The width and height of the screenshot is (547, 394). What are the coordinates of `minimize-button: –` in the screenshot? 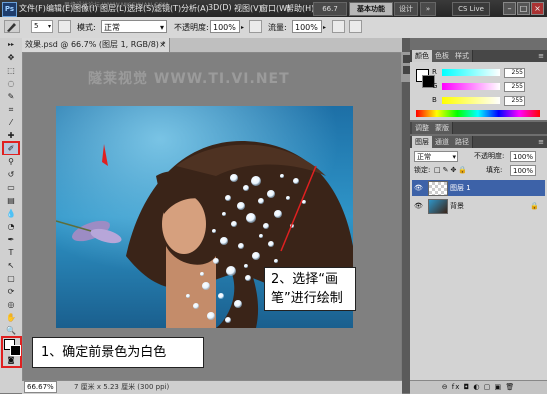 It's located at (509, 8).